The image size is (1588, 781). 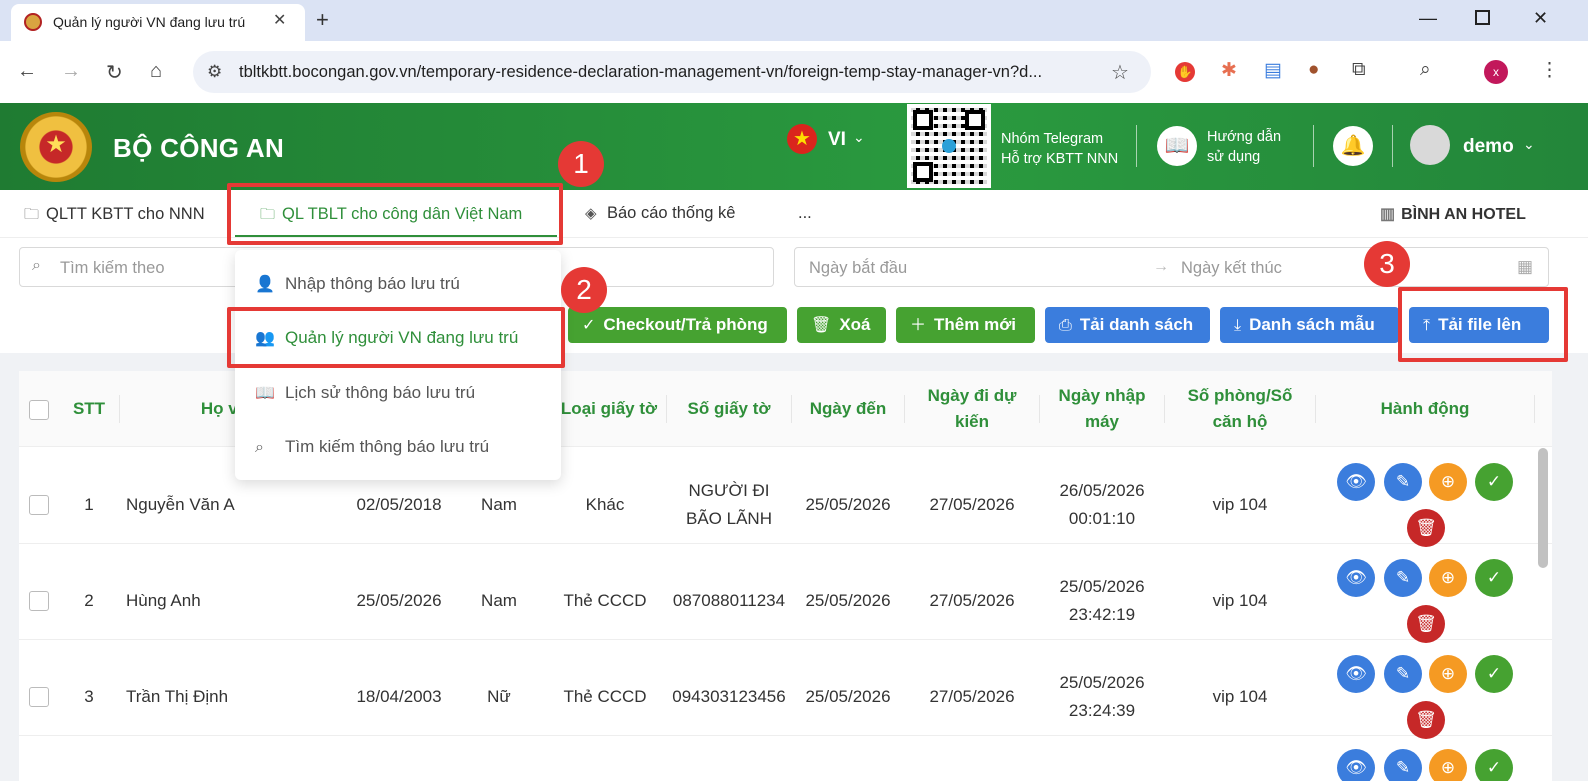 I want to click on cell-doc-type: Khác, so click(x=605, y=504).